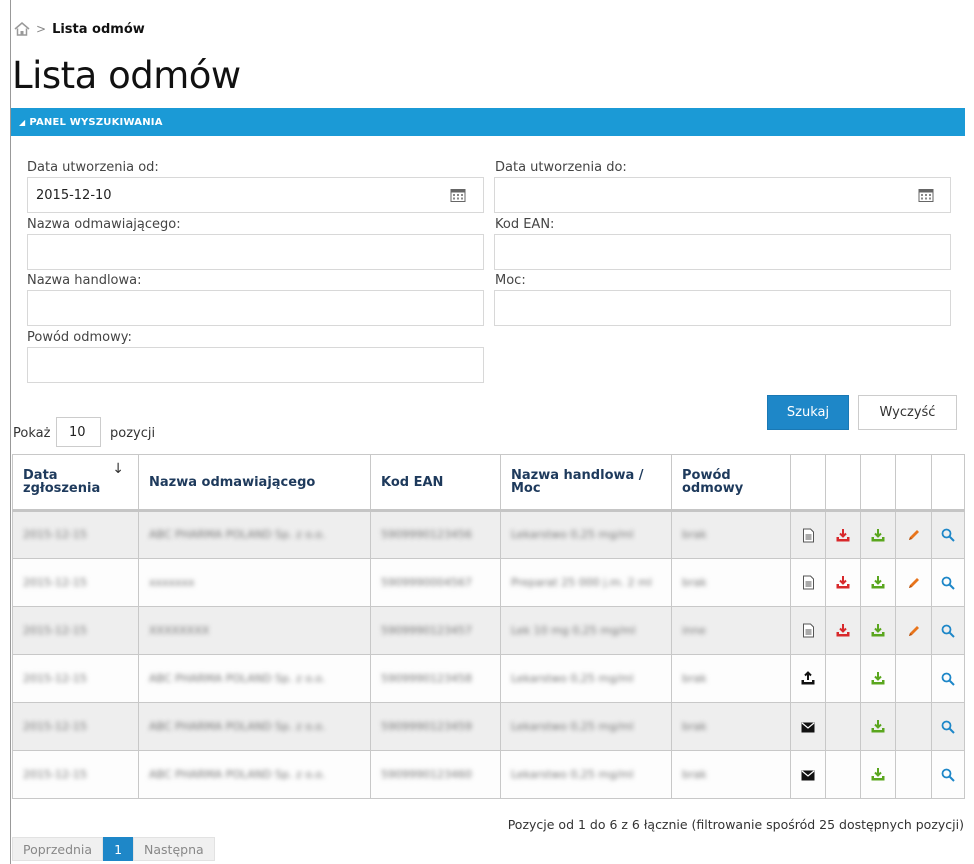 The height and width of the screenshot is (864, 974). I want to click on column-header-trade: Nazwa handlowa / Moc, so click(586, 483).